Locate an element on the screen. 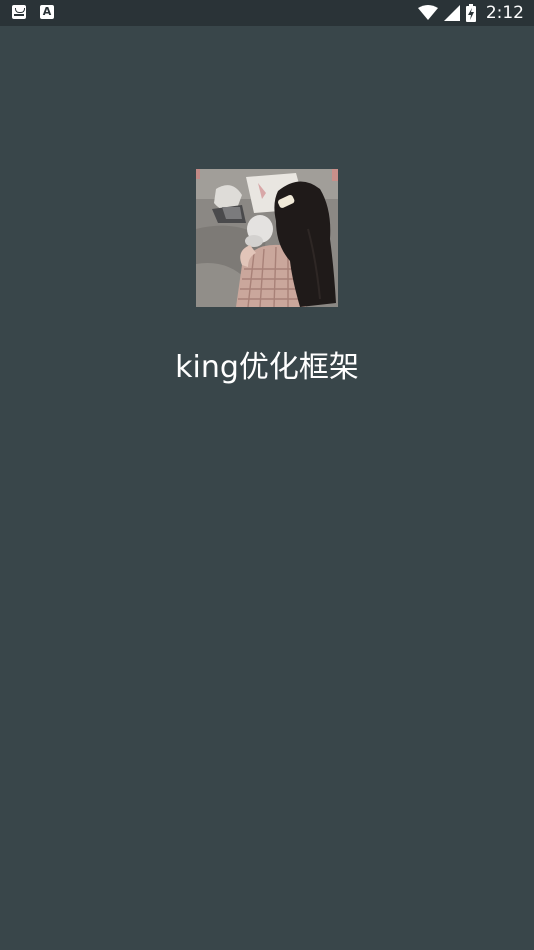  clock: 2:12 is located at coordinates (504, 13).